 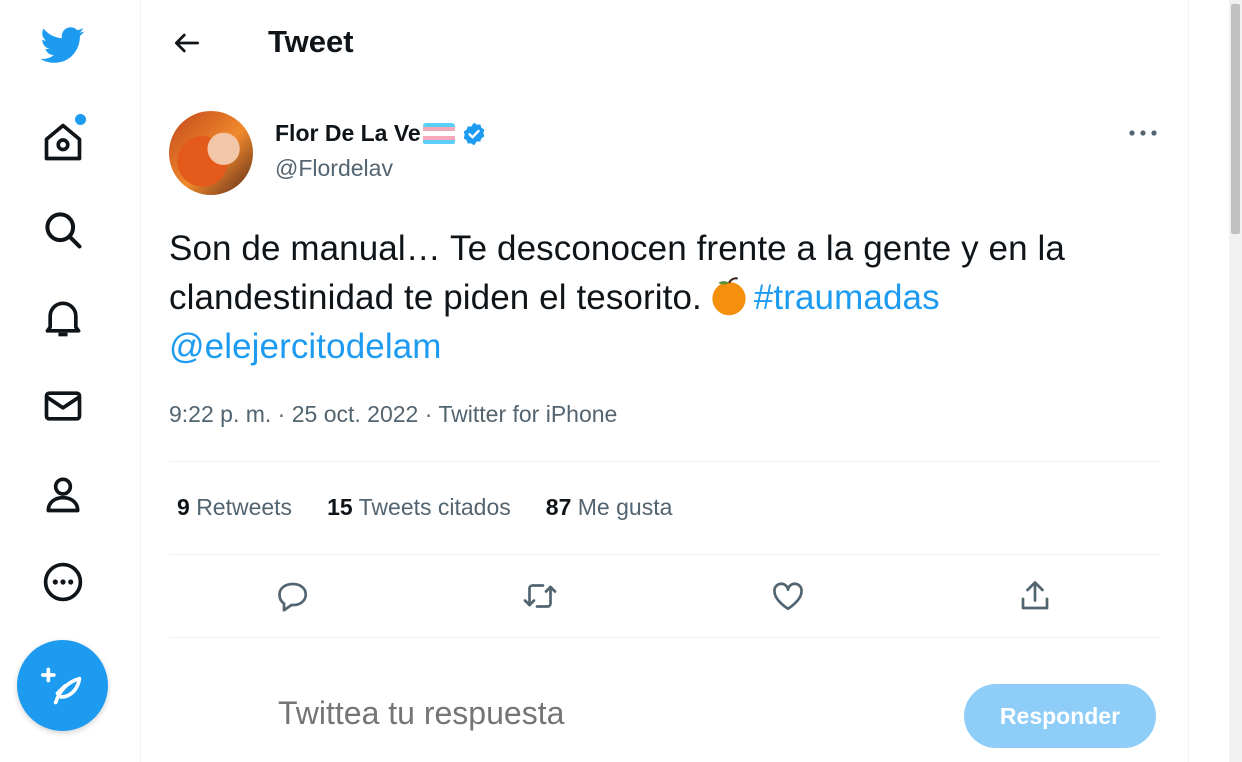 I want to click on hashtag-link: #traumadas, so click(x=847, y=297).